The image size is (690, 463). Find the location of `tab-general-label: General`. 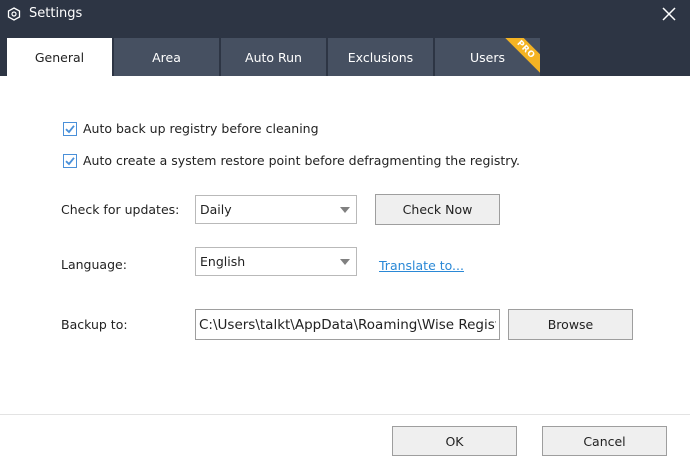

tab-general-label: General is located at coordinates (59, 57).